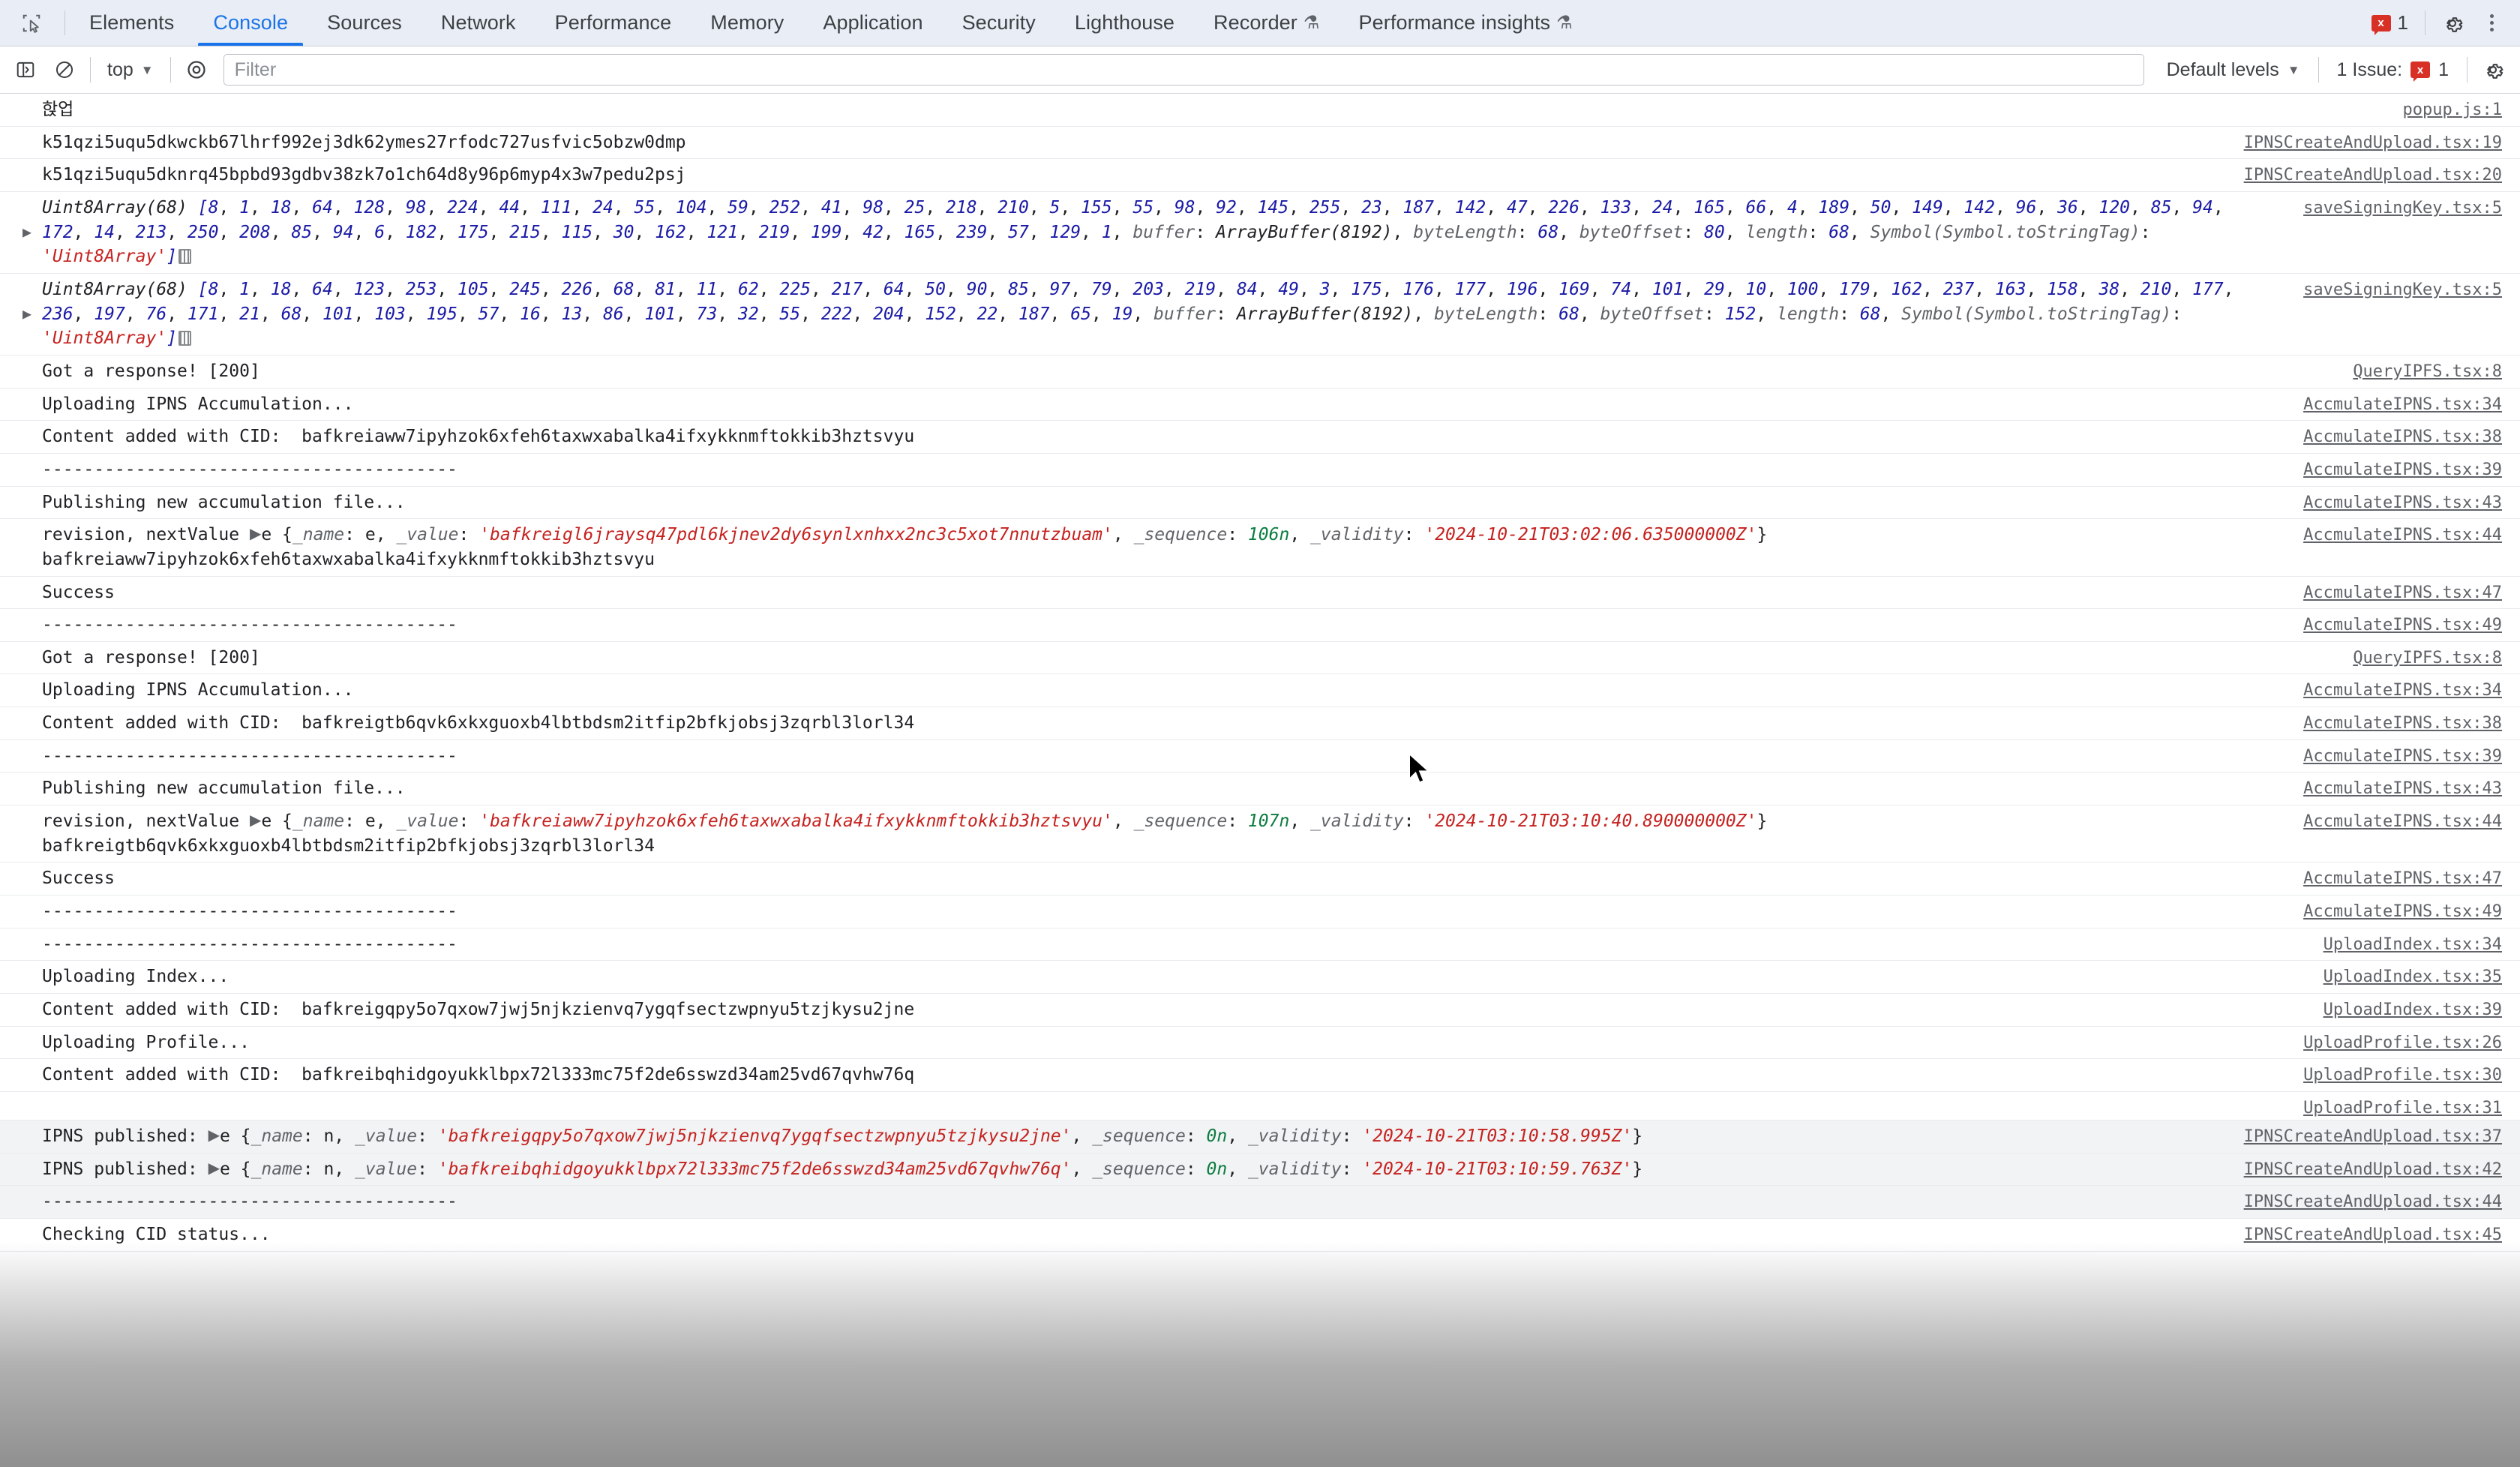  I want to click on source-link: UploadIndex.tsx:39, so click(2413, 1010).